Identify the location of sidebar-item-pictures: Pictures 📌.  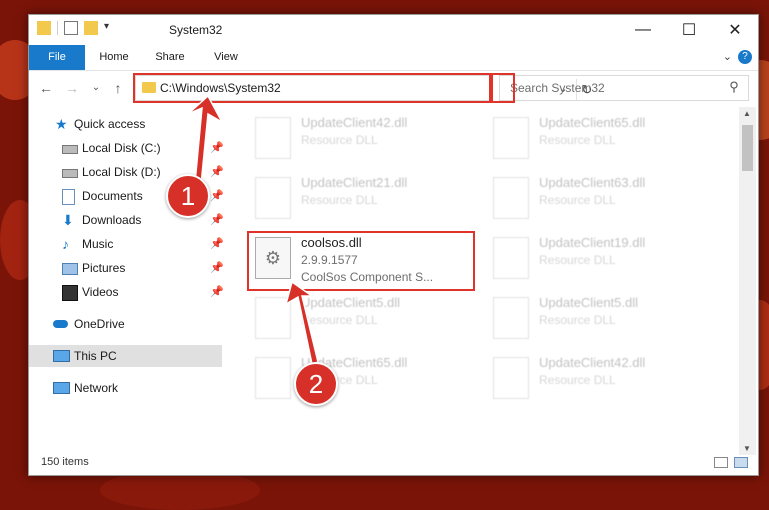
(126, 268).